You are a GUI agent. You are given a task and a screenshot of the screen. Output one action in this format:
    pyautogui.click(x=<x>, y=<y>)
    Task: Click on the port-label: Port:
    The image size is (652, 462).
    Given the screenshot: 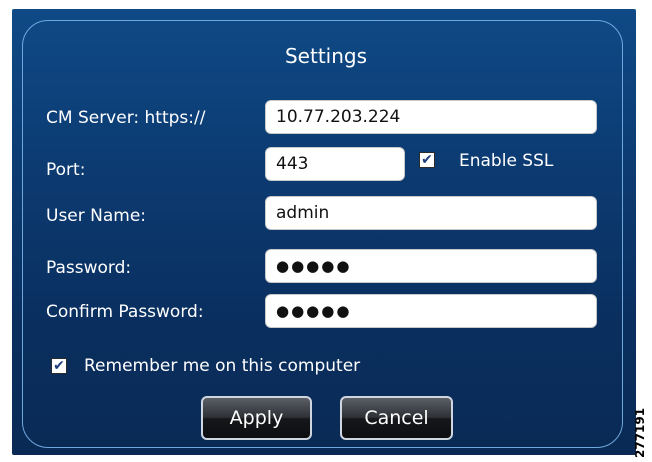 What is the action you would take?
    pyautogui.click(x=66, y=170)
    